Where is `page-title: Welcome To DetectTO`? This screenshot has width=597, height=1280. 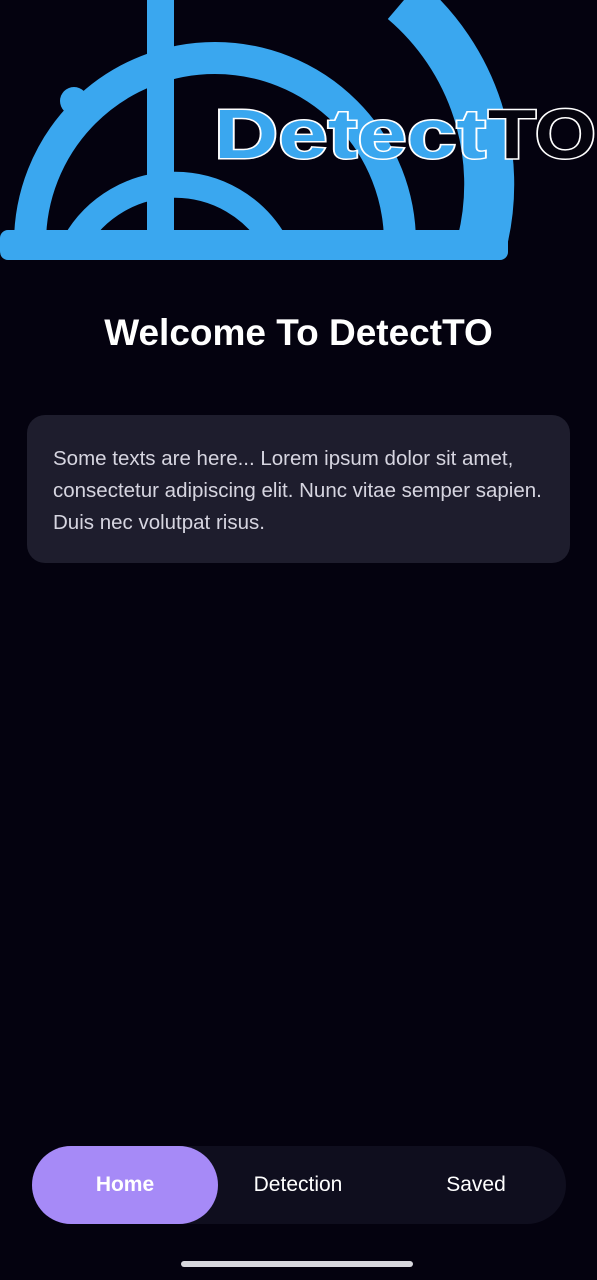 page-title: Welcome To DetectTO is located at coordinates (298, 332).